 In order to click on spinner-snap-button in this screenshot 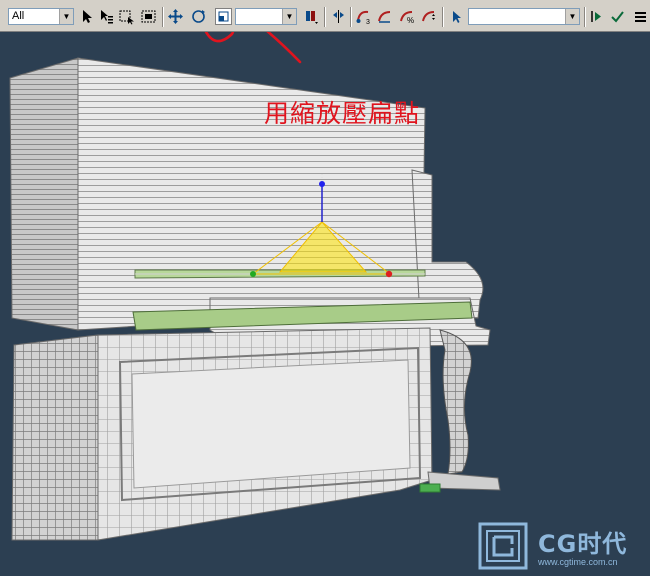, I will do `click(428, 16)`.